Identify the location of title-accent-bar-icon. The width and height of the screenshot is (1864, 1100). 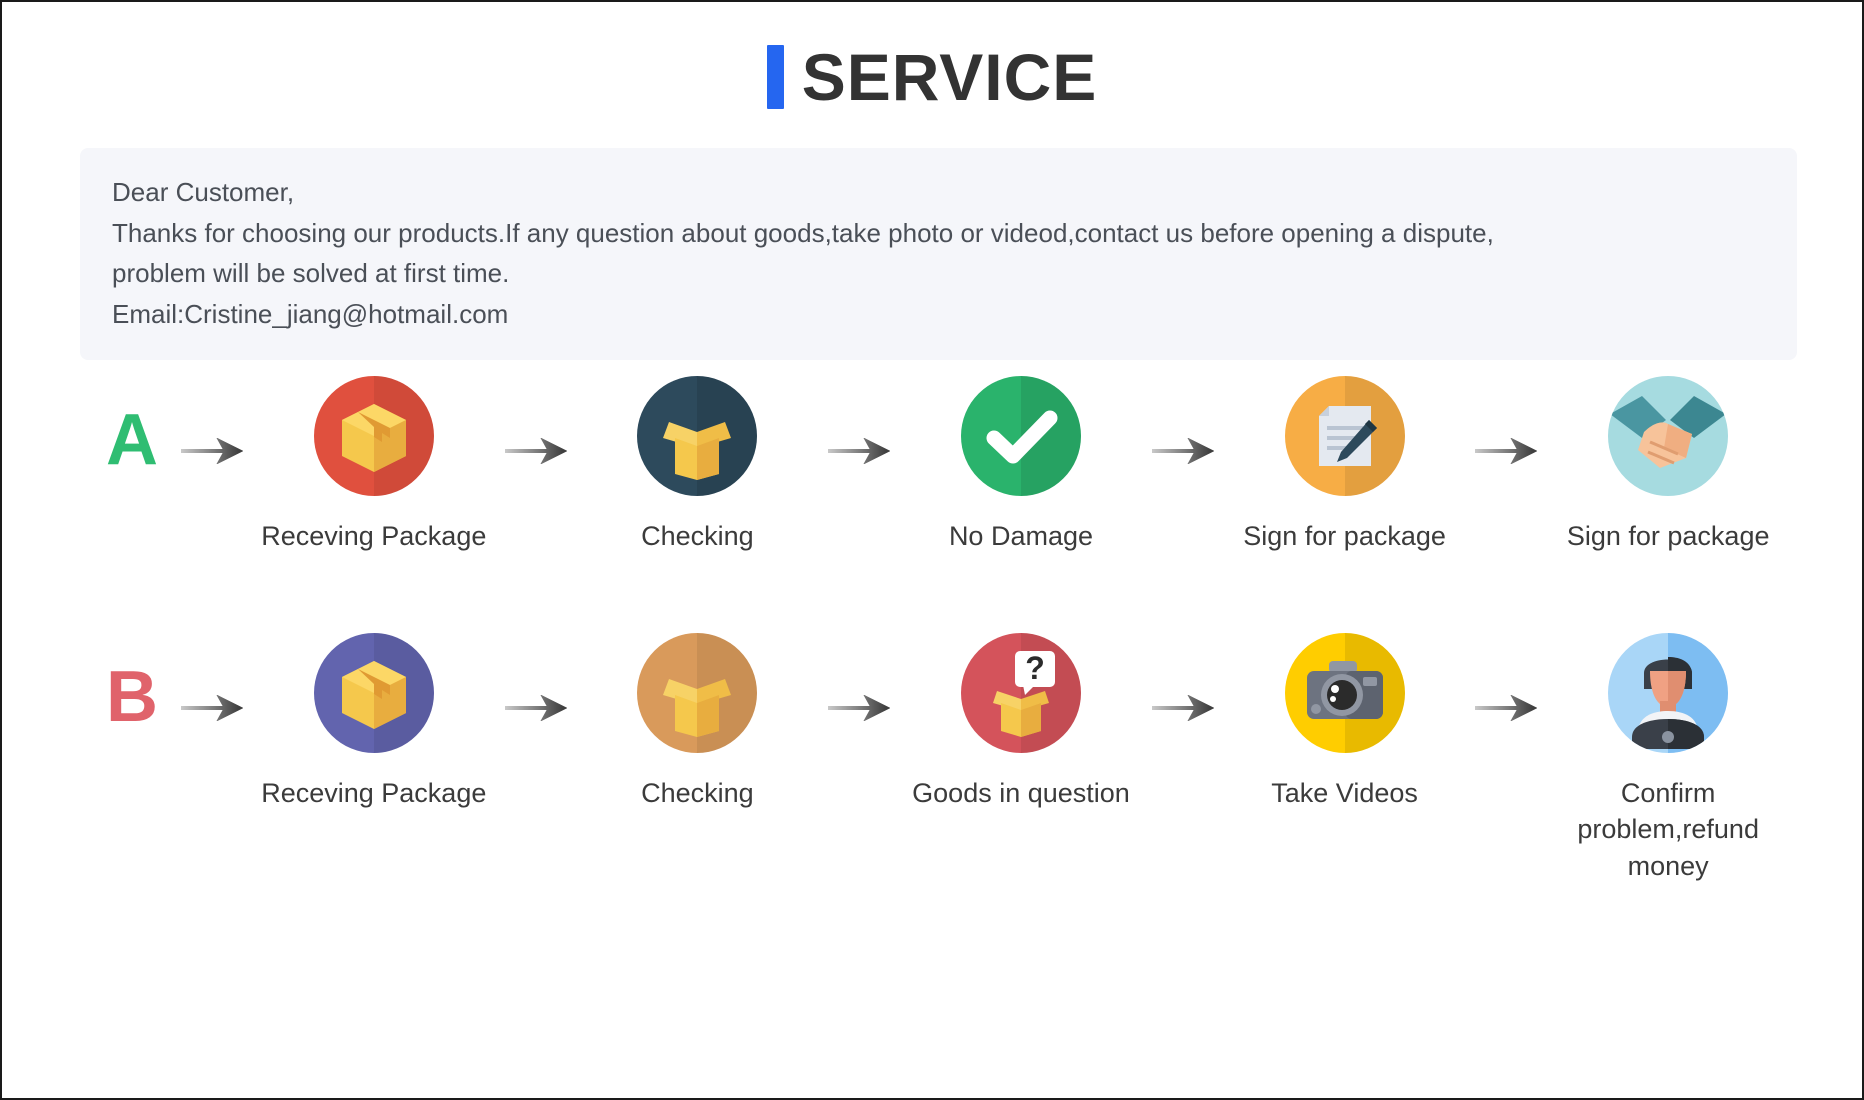
(775, 77).